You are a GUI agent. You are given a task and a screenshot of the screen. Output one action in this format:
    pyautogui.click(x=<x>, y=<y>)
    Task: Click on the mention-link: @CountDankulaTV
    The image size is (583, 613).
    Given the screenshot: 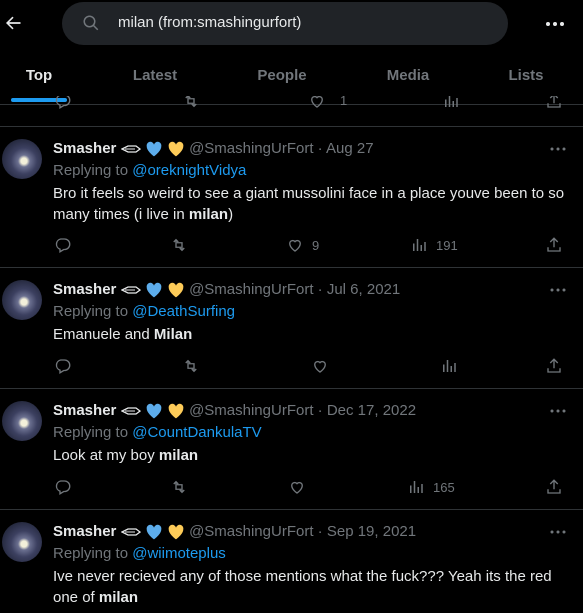 What is the action you would take?
    pyautogui.click(x=196, y=432)
    